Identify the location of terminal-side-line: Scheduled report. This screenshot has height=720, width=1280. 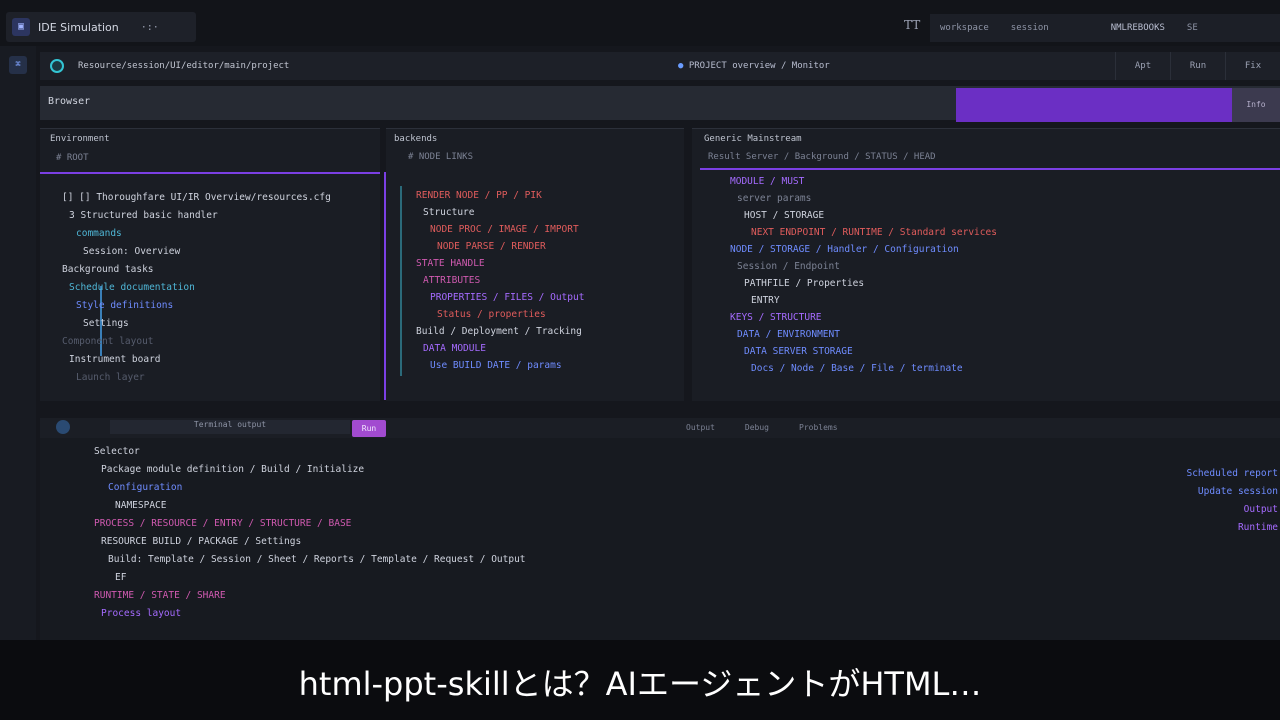
(1204, 477).